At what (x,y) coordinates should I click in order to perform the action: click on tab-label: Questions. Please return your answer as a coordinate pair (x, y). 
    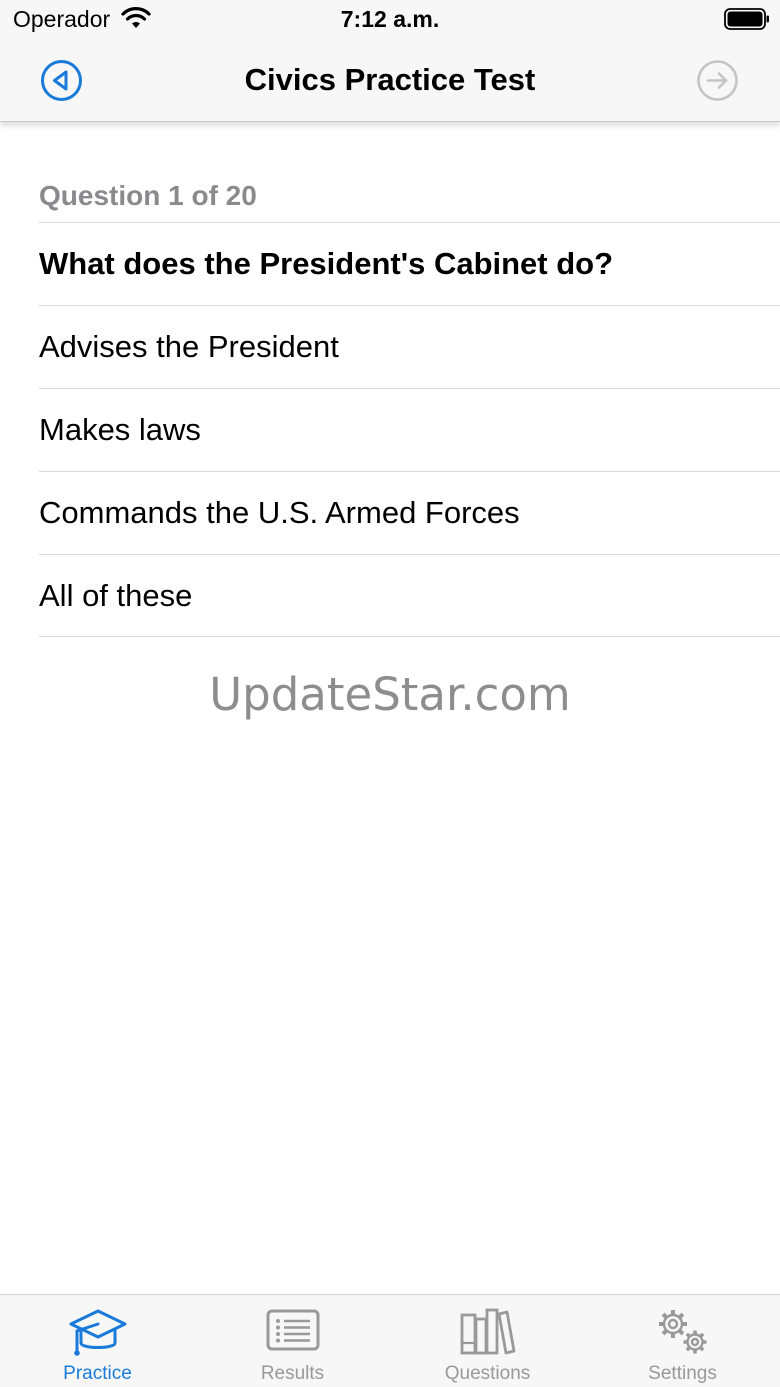
    Looking at the image, I should click on (487, 1373).